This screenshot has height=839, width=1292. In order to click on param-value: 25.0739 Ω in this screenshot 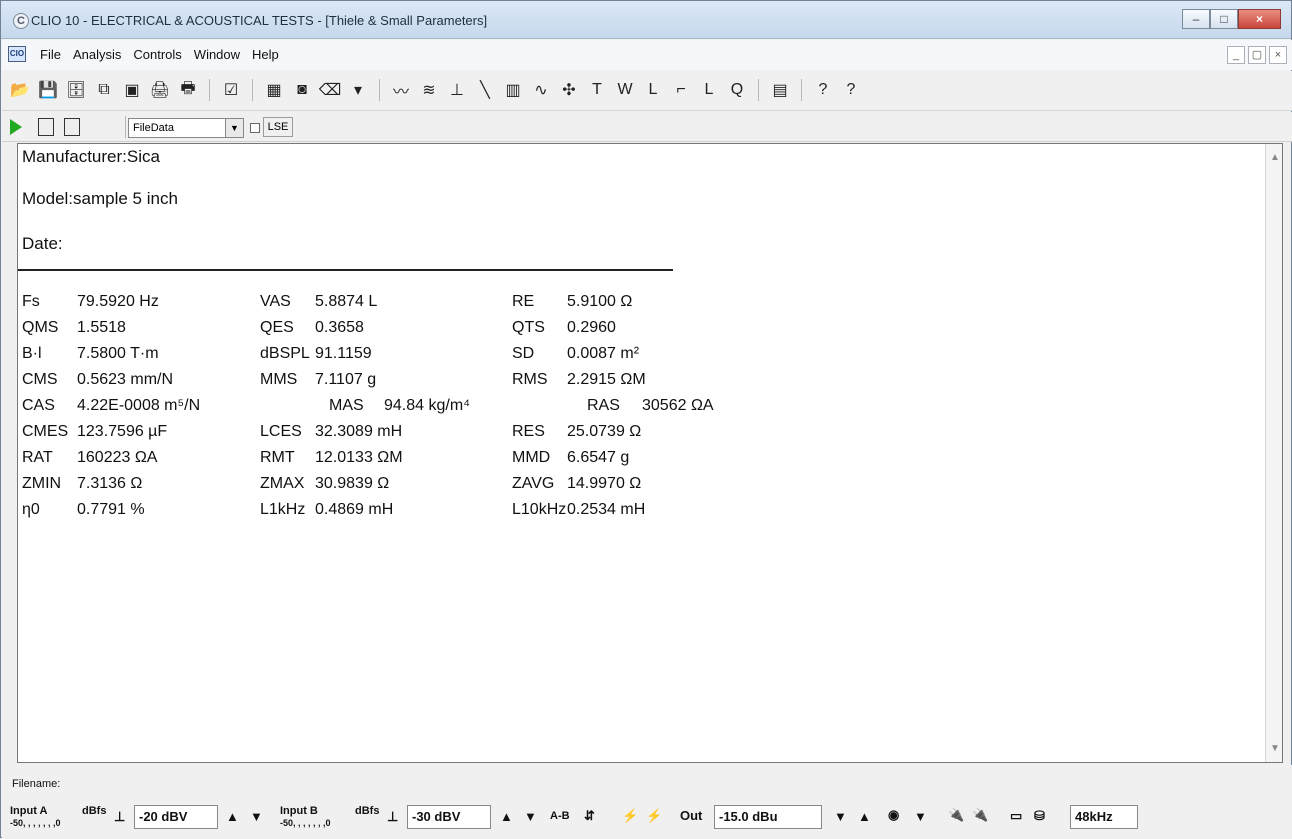, I will do `click(604, 431)`.